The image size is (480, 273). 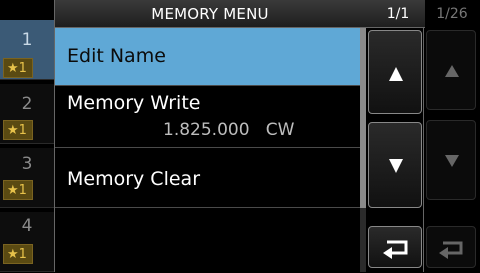 I want to click on channel-row-2: 2 ★1, so click(x=27, y=114).